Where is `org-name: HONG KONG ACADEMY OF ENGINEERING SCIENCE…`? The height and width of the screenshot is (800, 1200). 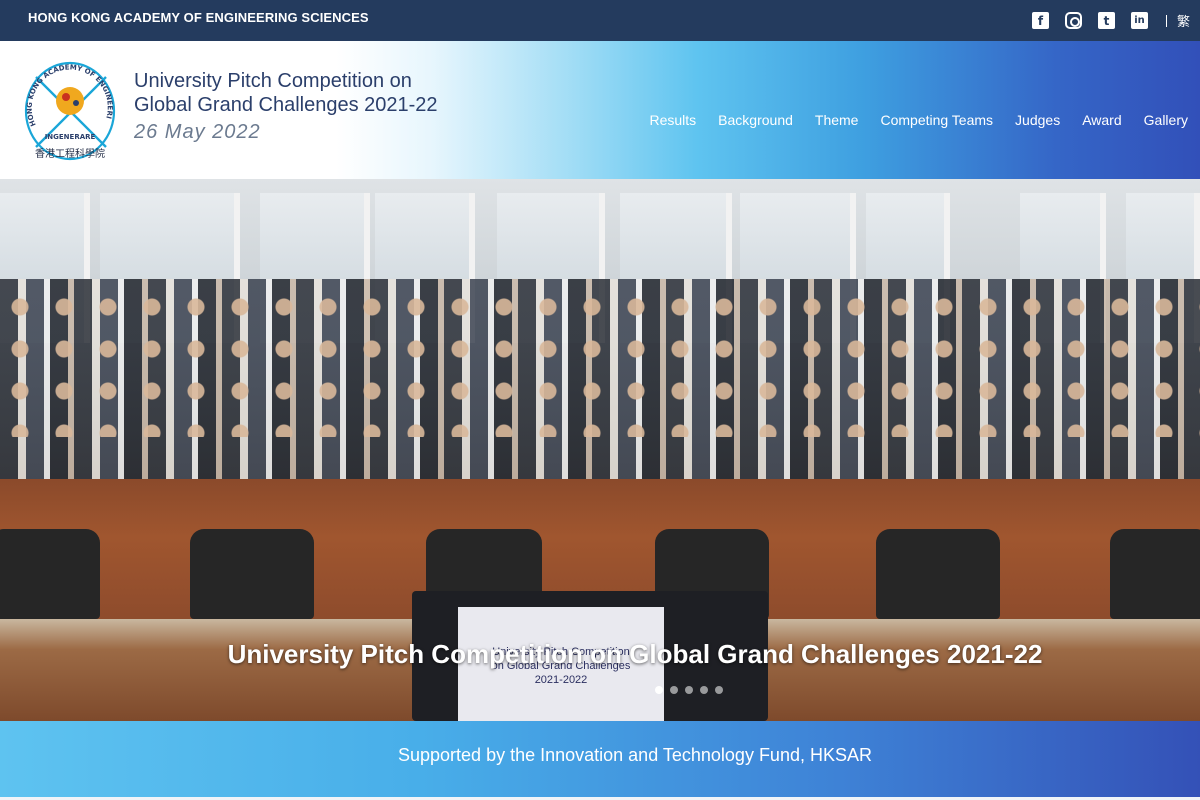 org-name: HONG KONG ACADEMY OF ENGINEERING SCIENCE… is located at coordinates (198, 17).